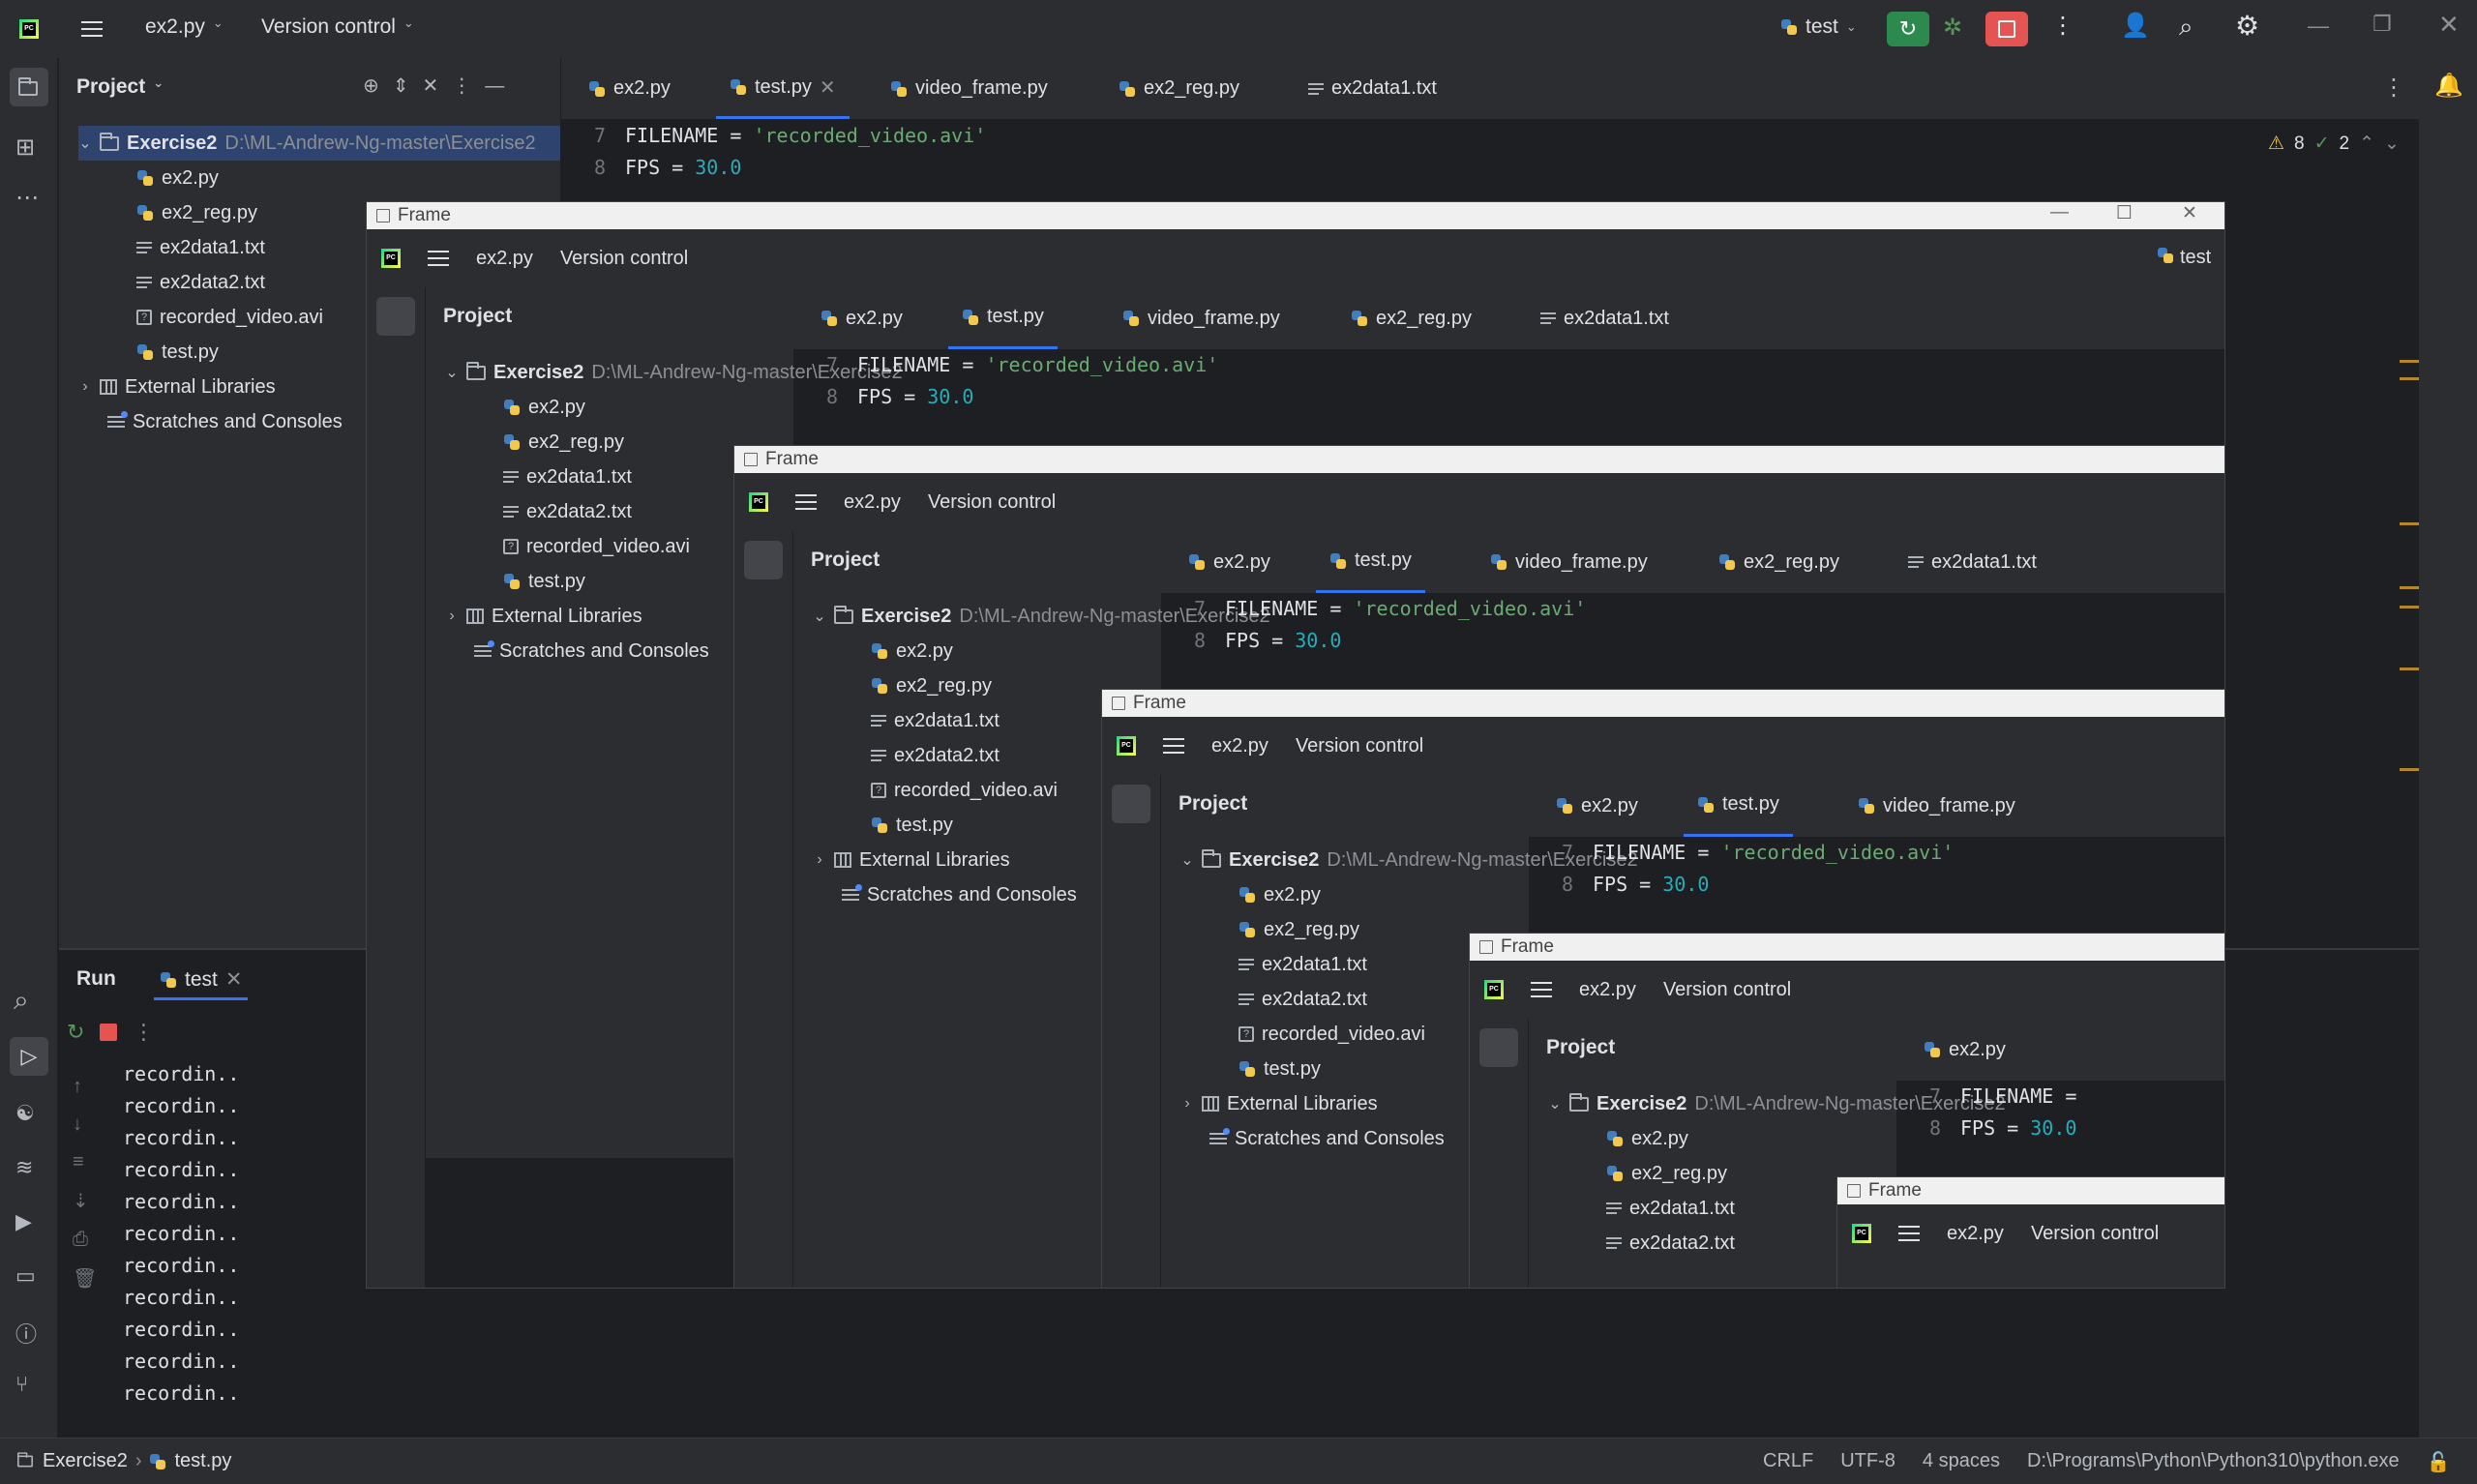 This screenshot has width=2477, height=1484. What do you see at coordinates (1179, 88) in the screenshot?
I see `tab-ex2-reg: ex2_reg.py` at bounding box center [1179, 88].